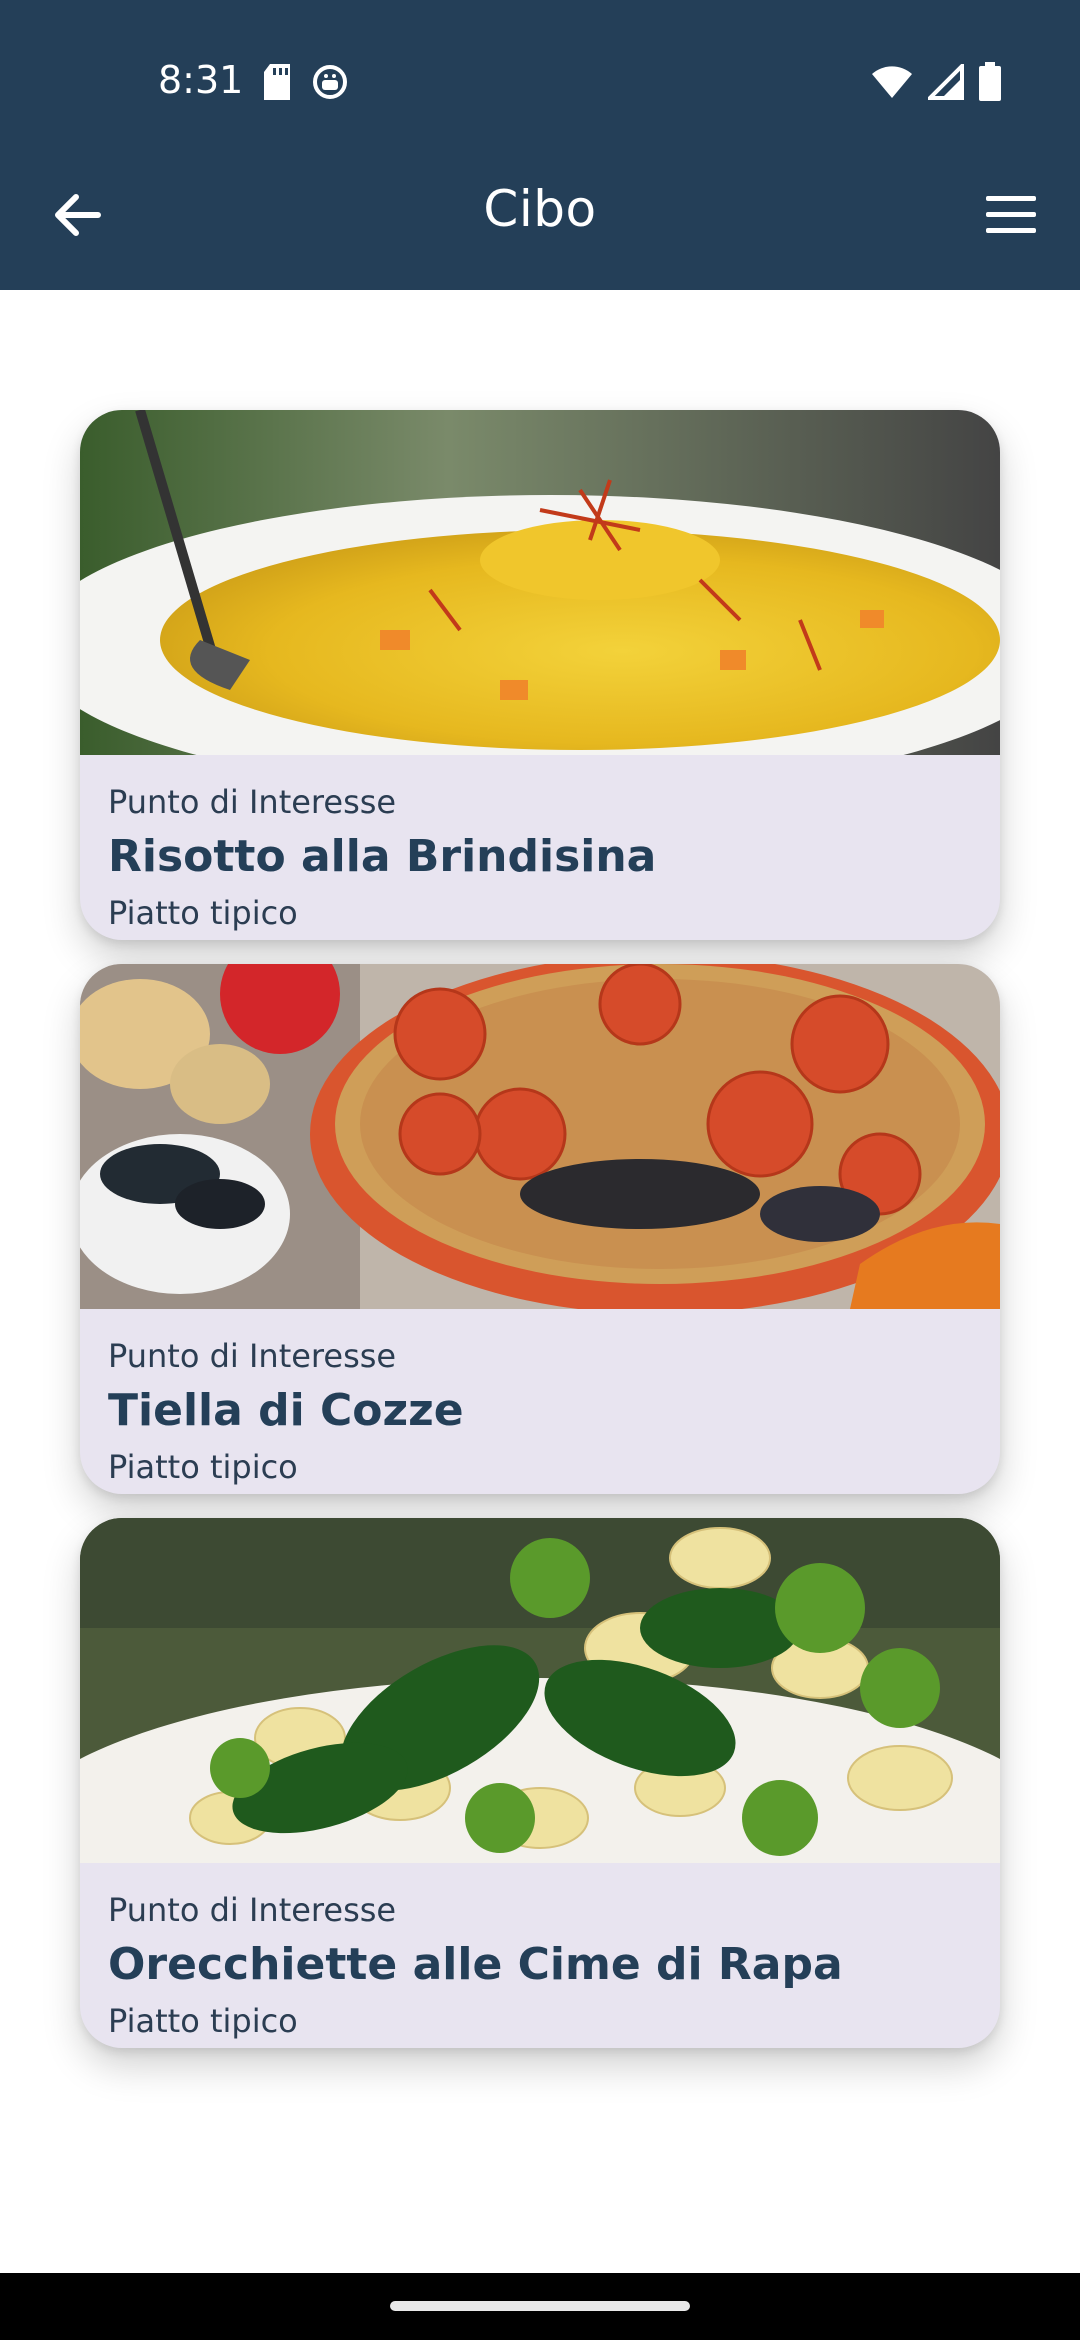 This screenshot has width=1080, height=2340. What do you see at coordinates (892, 84) in the screenshot?
I see `wifi-icon` at bounding box center [892, 84].